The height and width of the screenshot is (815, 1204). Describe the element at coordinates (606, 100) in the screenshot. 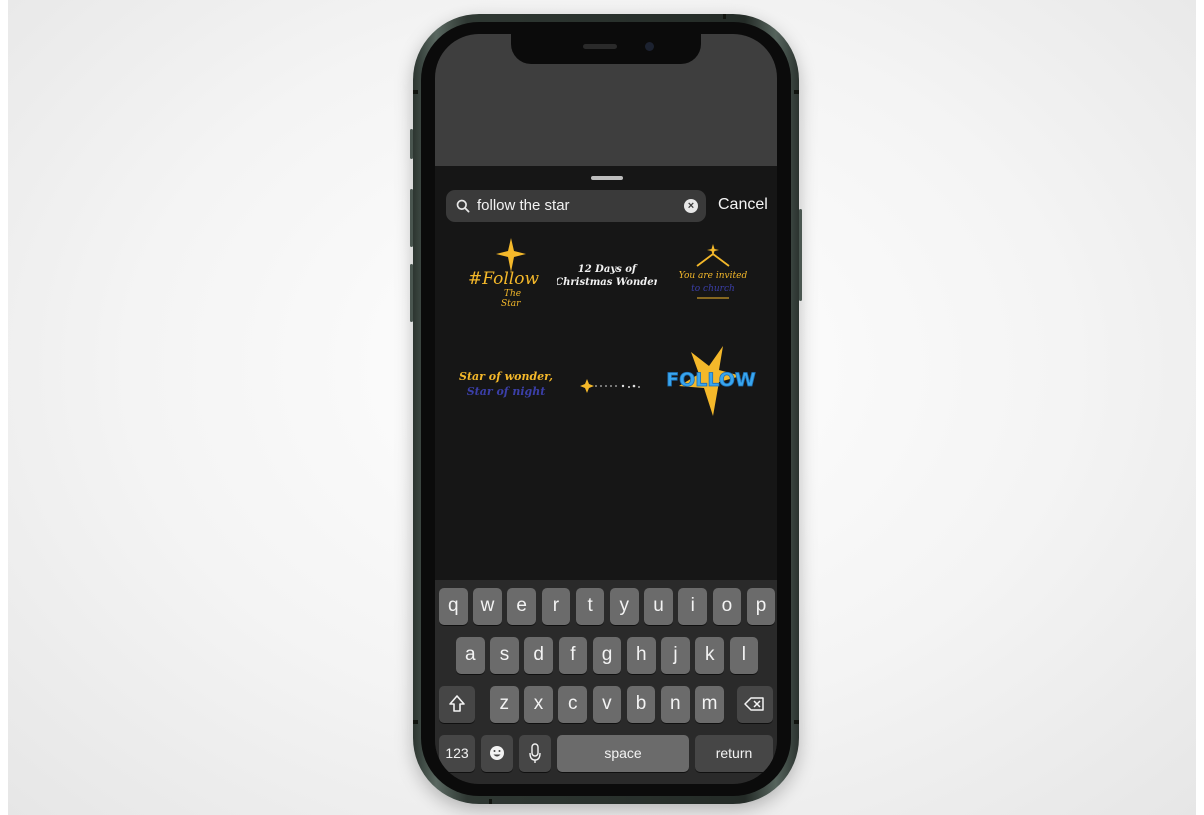

I see `status-area` at that location.